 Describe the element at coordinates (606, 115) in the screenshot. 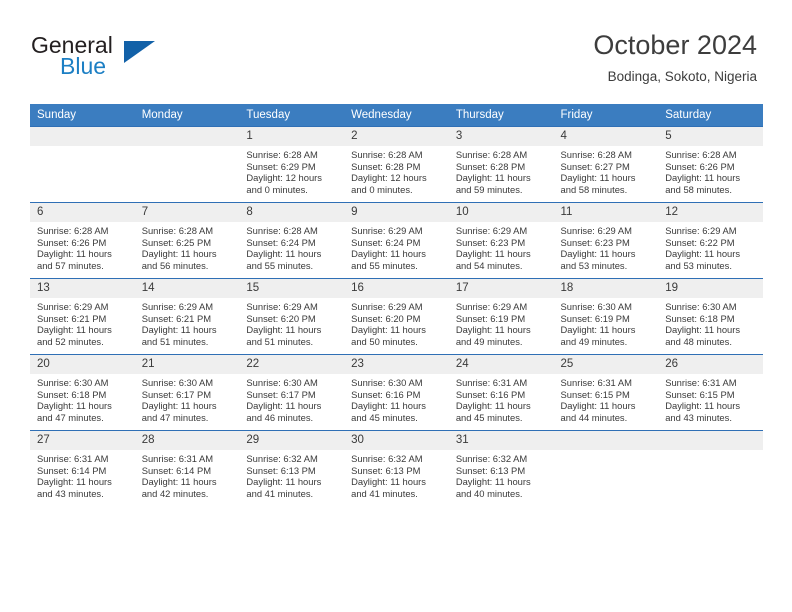

I see `weekday-header-friday: Friday` at that location.